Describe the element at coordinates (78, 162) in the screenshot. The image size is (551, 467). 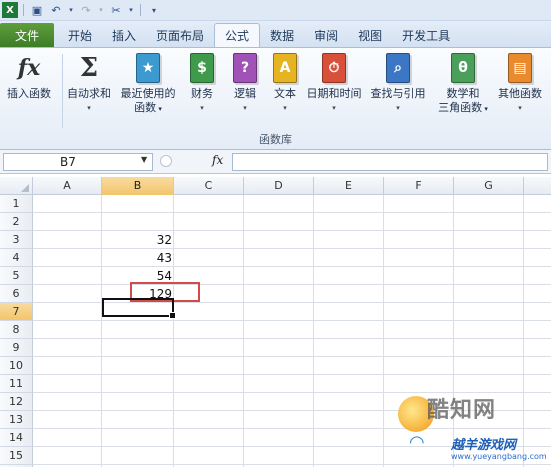
I see `name-box: B7` at that location.